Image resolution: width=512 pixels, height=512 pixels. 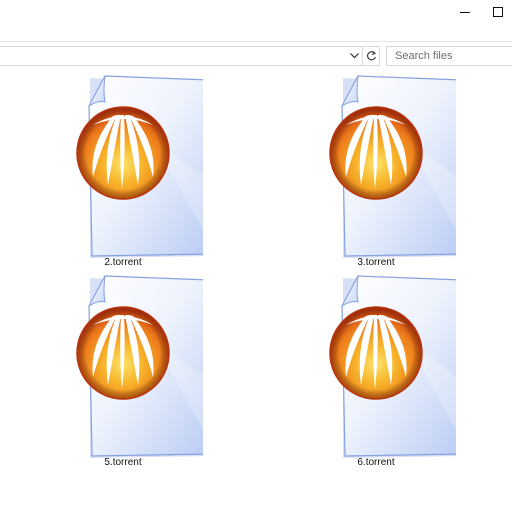 I want to click on search-box, so click(x=449, y=56).